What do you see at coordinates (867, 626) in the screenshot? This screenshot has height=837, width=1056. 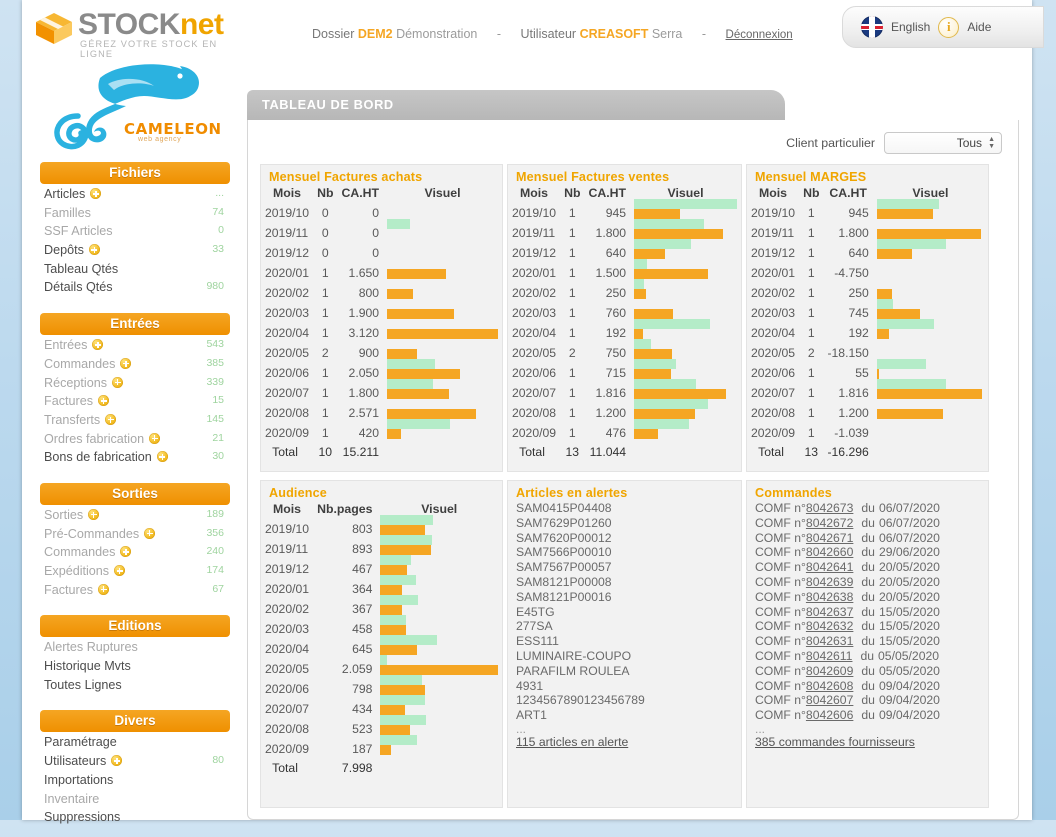 I see `order-row: COMF n°8042632 du 15/05/2020` at bounding box center [867, 626].